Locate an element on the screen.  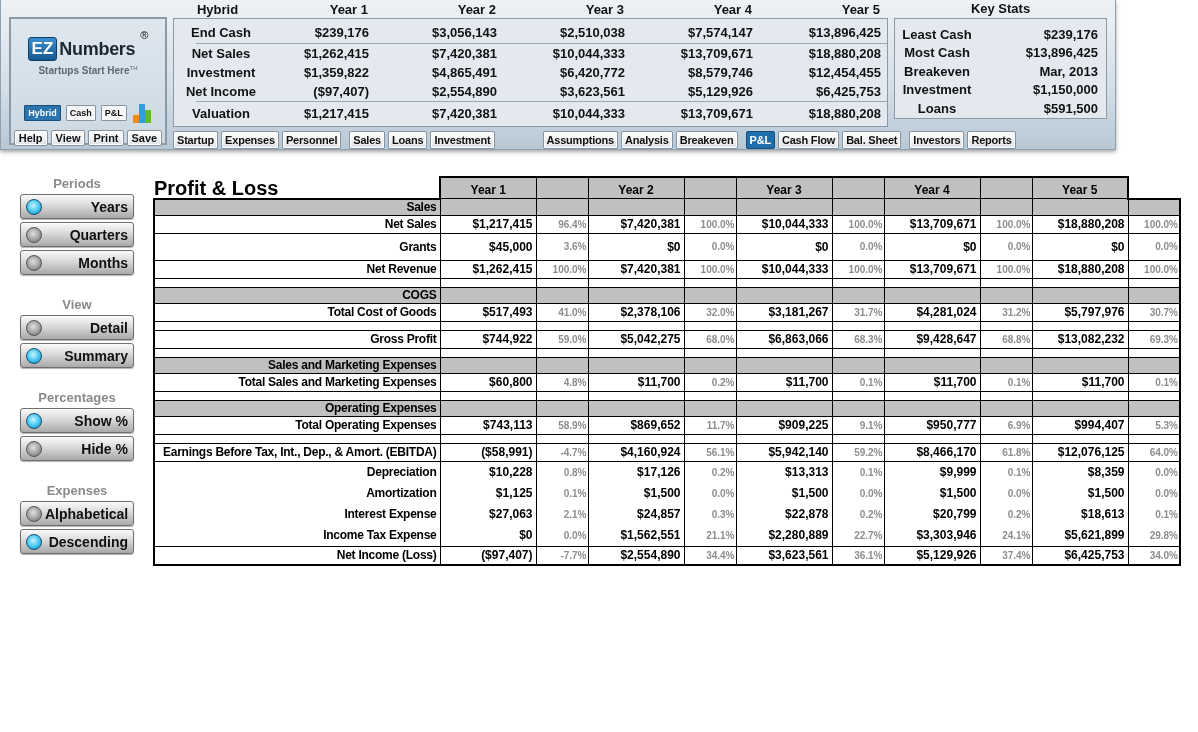
group-title: Percentages is located at coordinates (77, 397).